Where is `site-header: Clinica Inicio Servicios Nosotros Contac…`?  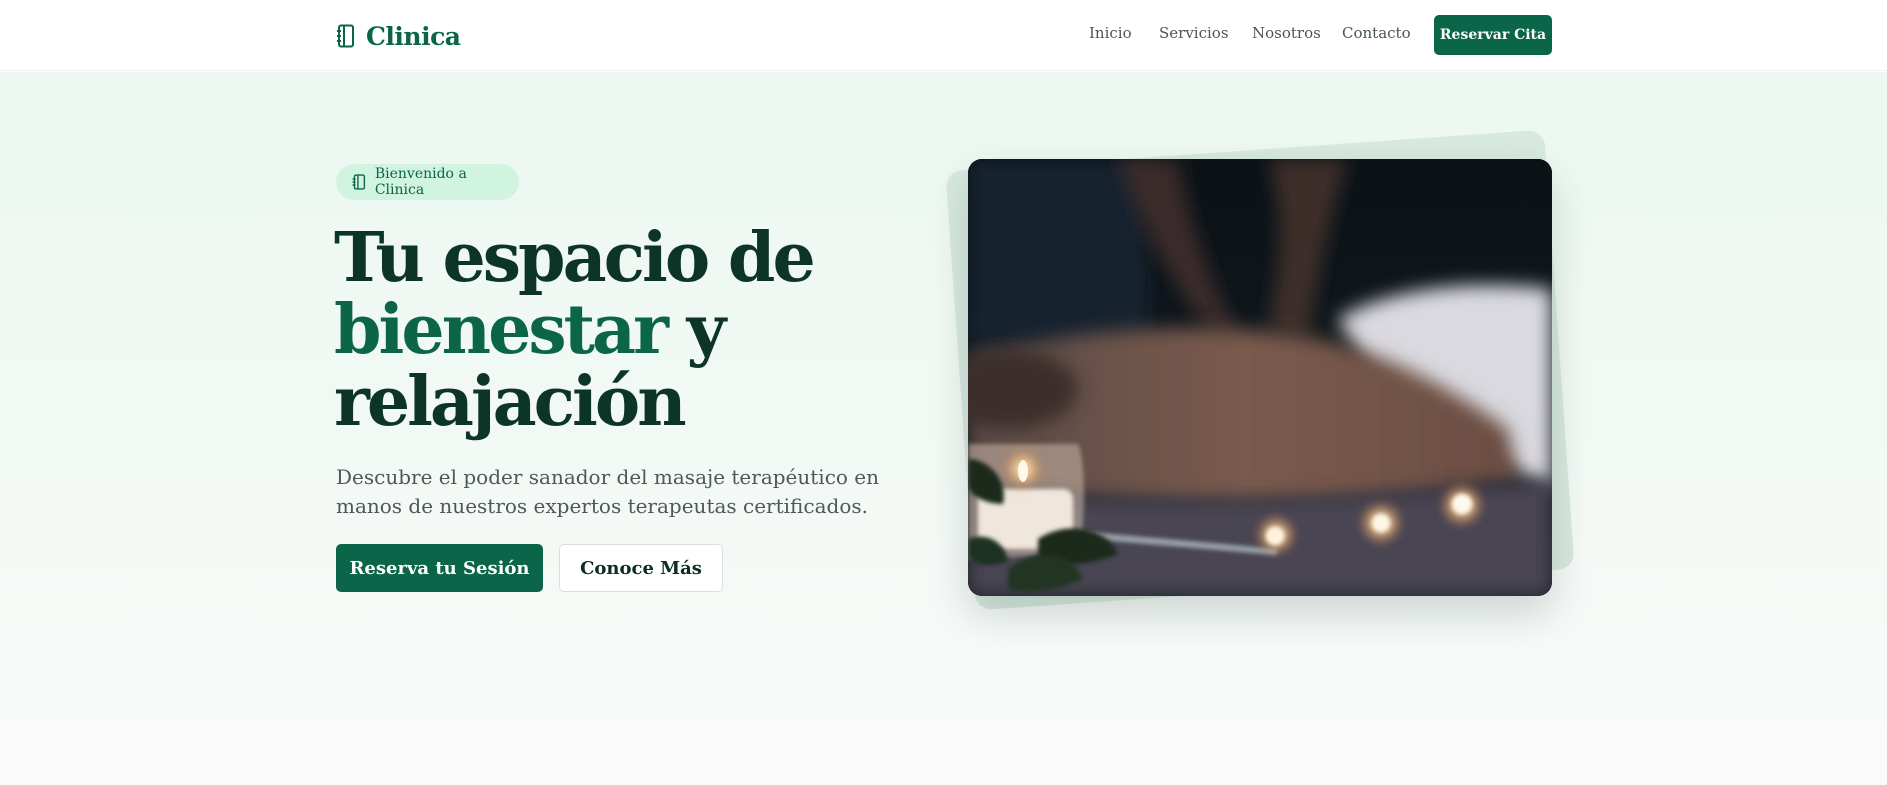
site-header: Clinica Inicio Servicios Nosotros Contac… is located at coordinates (943, 35).